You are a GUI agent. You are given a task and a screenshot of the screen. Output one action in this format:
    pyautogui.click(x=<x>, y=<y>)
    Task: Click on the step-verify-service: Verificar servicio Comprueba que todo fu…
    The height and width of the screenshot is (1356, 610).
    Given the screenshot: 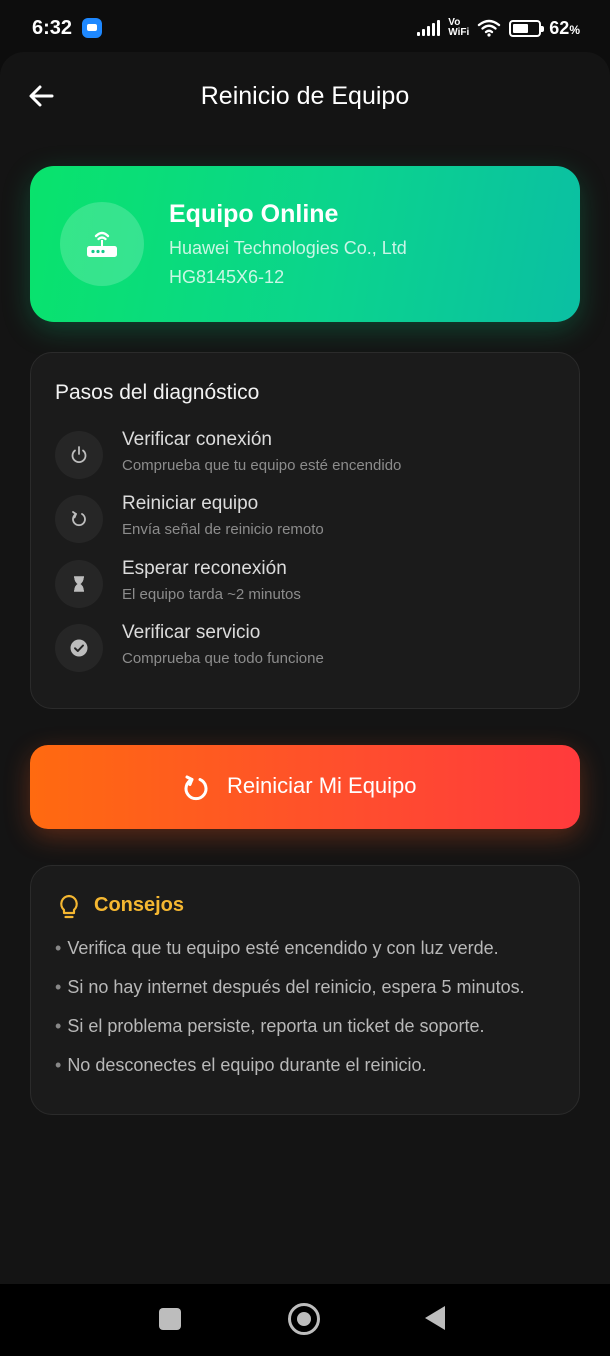 What is the action you would take?
    pyautogui.click(x=305, y=647)
    